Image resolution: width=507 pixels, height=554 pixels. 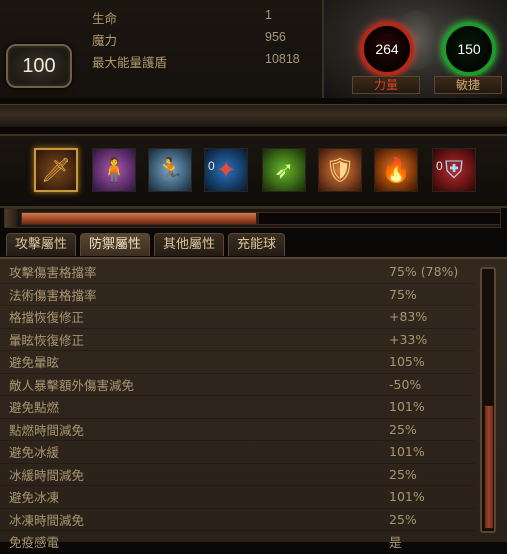 What do you see at coordinates (237, 317) in the screenshot?
I see `list-item: 格擋恢復修正 +83%` at bounding box center [237, 317].